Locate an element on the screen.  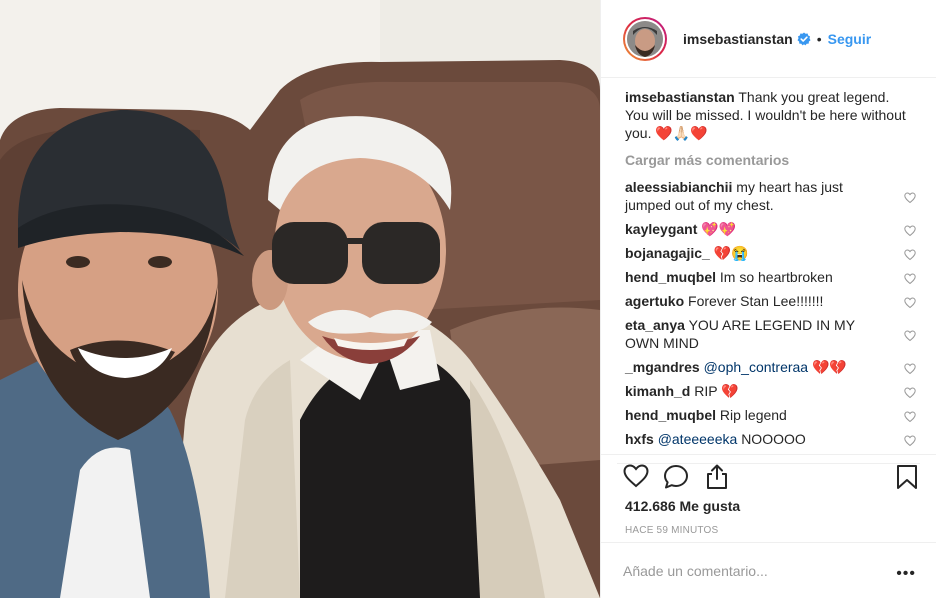
caption-username: imsebastianstan is located at coordinates (680, 97).